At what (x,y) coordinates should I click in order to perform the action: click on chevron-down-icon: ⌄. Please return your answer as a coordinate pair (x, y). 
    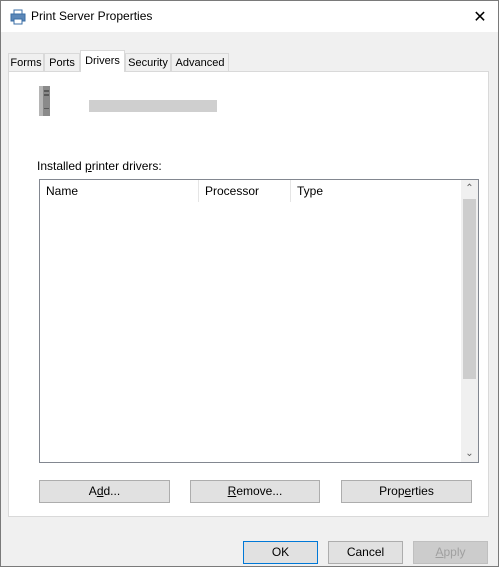
    Looking at the image, I should click on (469, 453).